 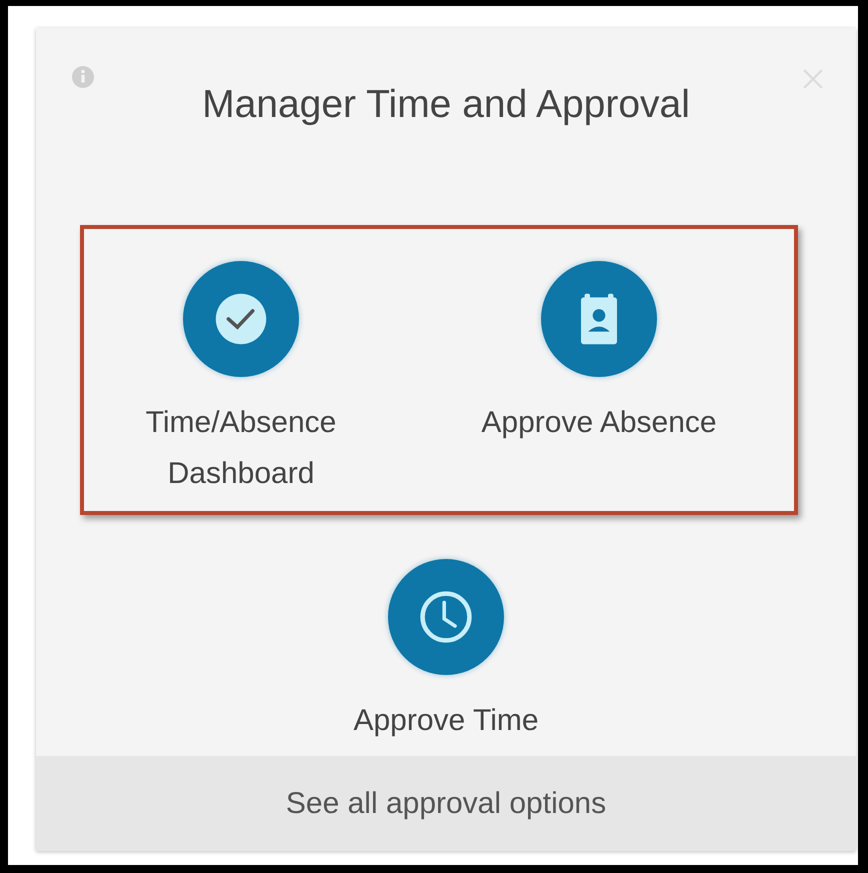 What do you see at coordinates (241, 448) in the screenshot?
I see `tile-link: Time/Absence Dashboard` at bounding box center [241, 448].